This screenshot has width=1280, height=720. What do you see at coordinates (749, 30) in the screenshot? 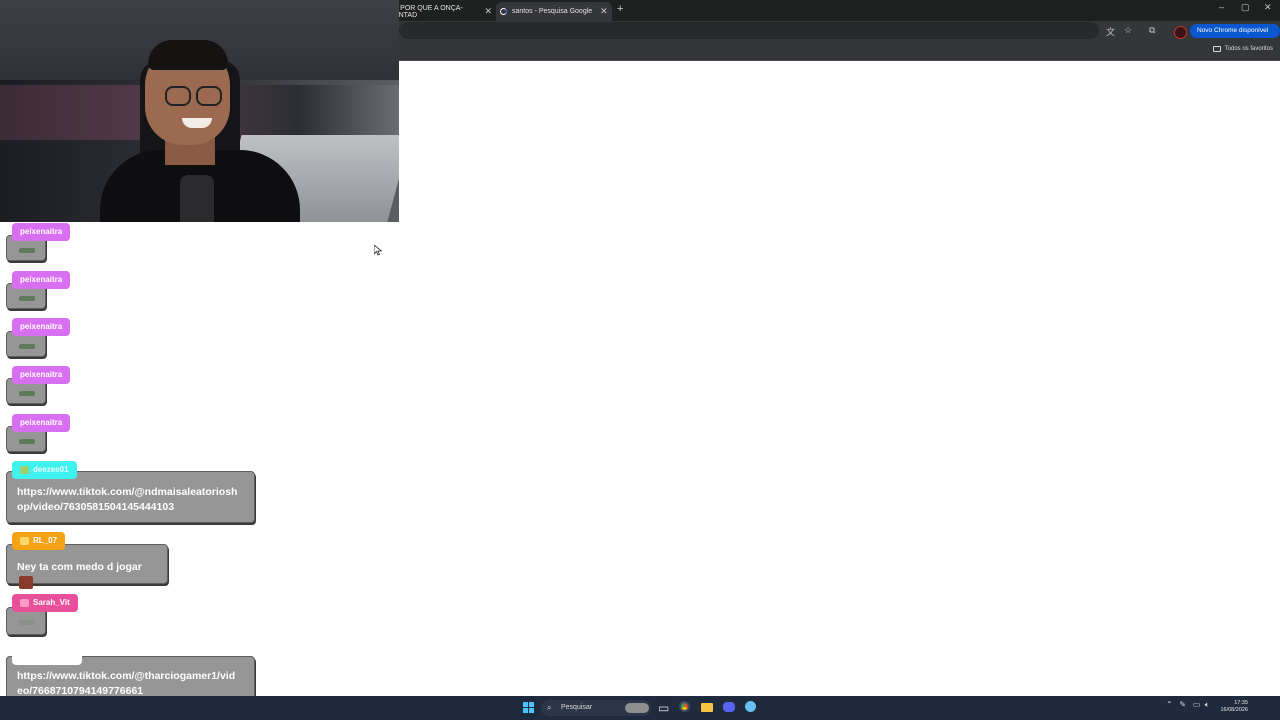
I see `address-bar` at bounding box center [749, 30].